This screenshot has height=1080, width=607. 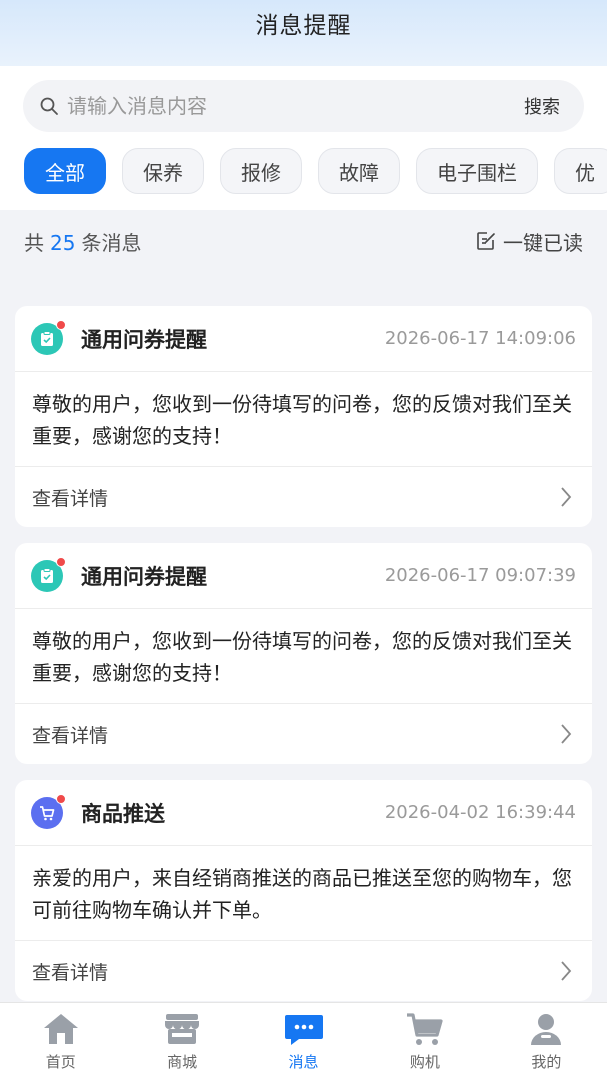 I want to click on tab-promo: 优, so click(x=580, y=171).